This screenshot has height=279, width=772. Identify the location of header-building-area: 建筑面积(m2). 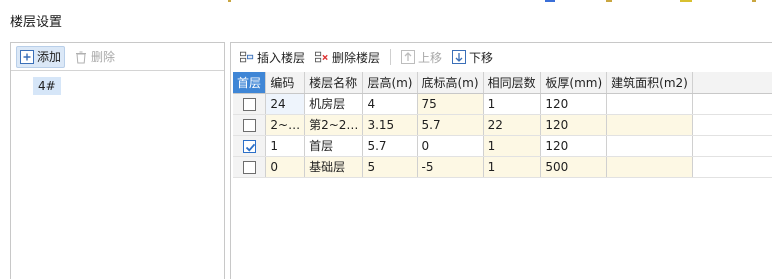
(650, 83).